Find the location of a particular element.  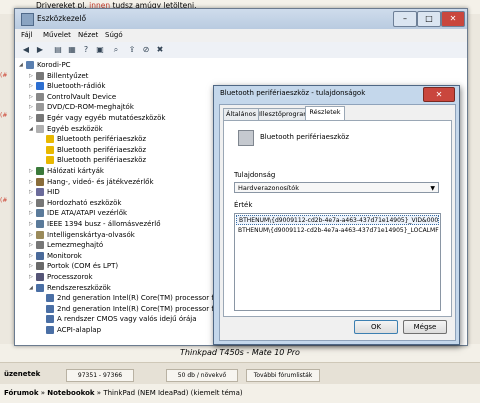

forward-icon: ▶ is located at coordinates (40, 50).